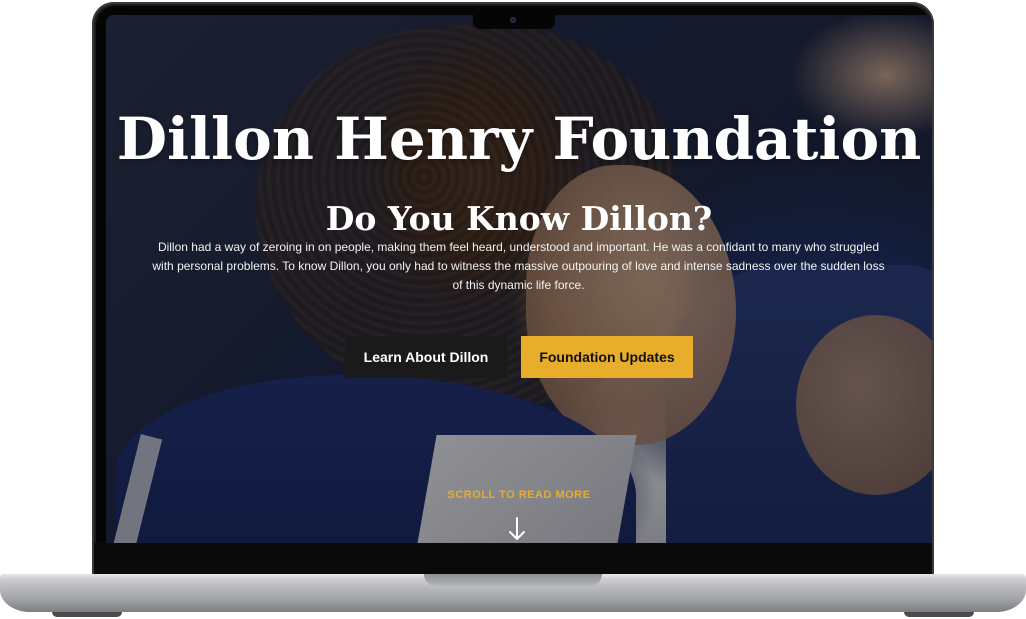  What do you see at coordinates (426, 357) in the screenshot?
I see `learn-about-dillon-button: Learn About Dillon` at bounding box center [426, 357].